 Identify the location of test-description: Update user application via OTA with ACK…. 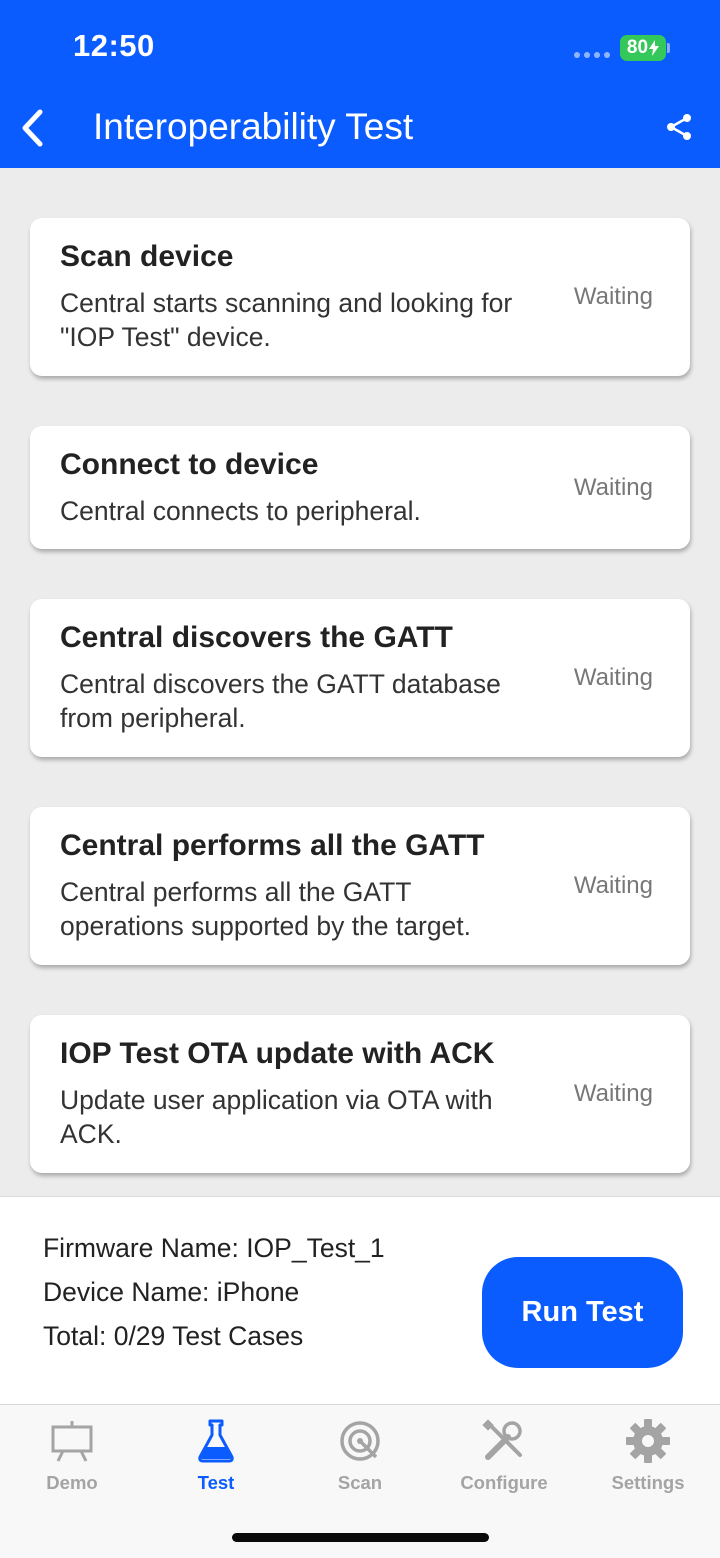
(276, 1117).